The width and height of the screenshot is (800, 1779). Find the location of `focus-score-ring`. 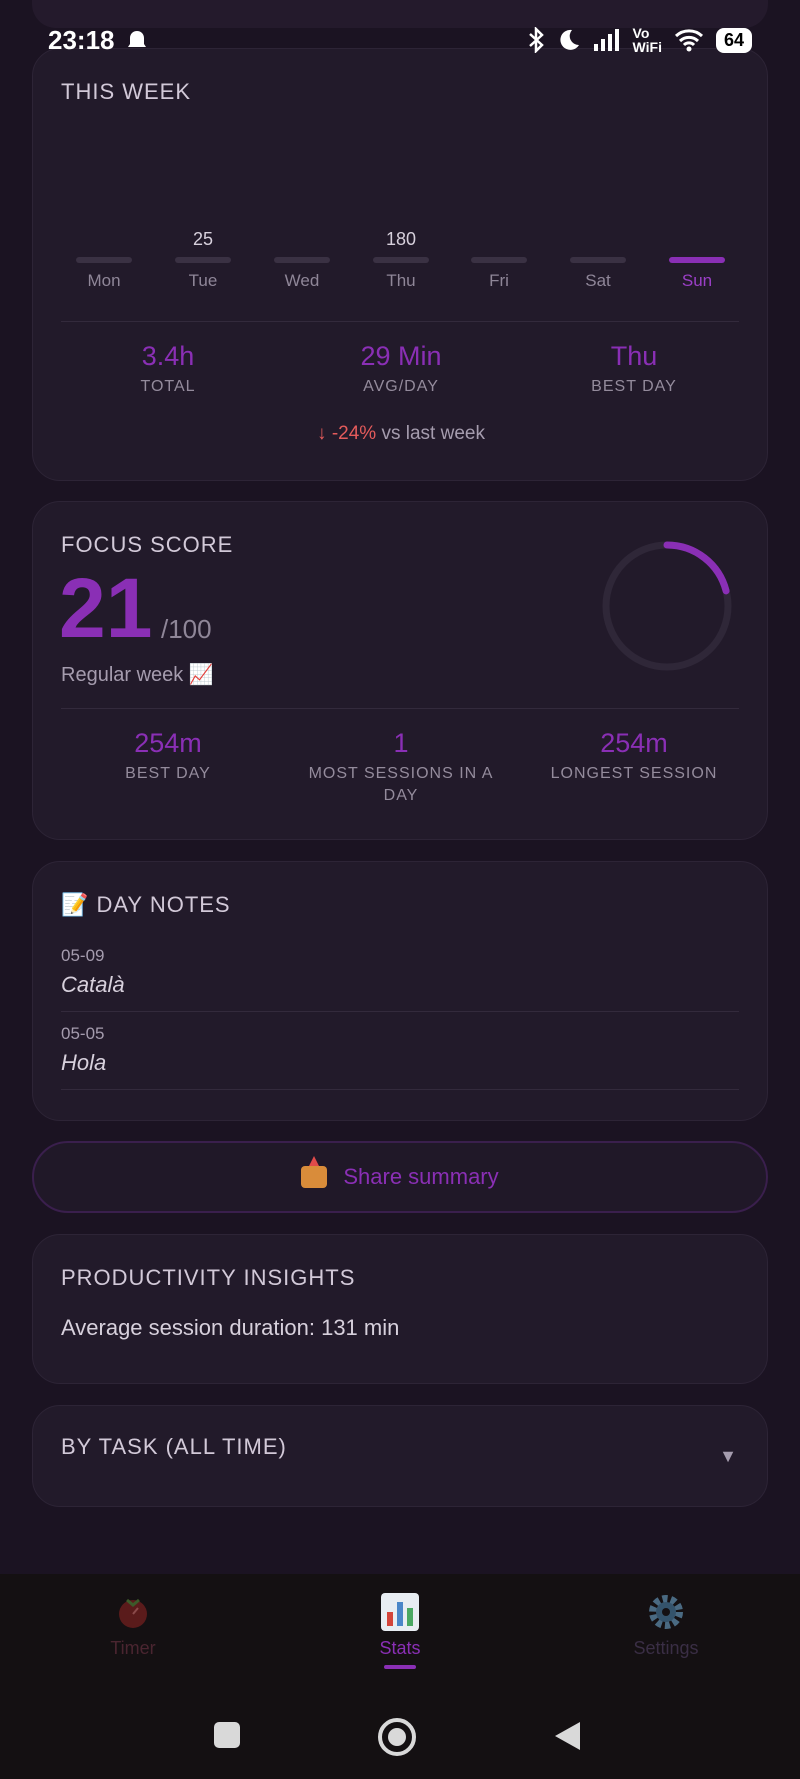

focus-score-ring is located at coordinates (667, 606).